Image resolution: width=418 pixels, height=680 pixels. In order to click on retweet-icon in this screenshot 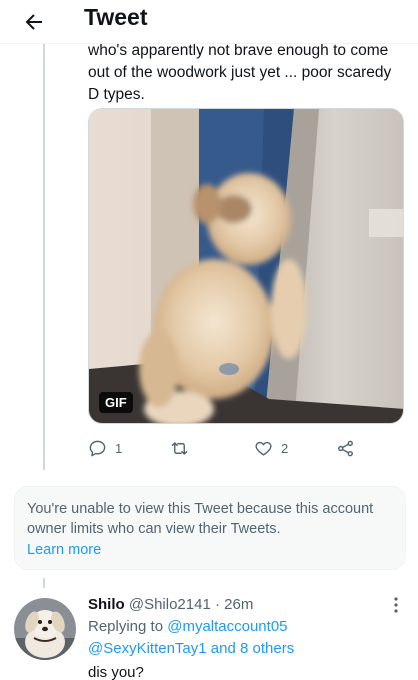, I will do `click(179, 448)`.